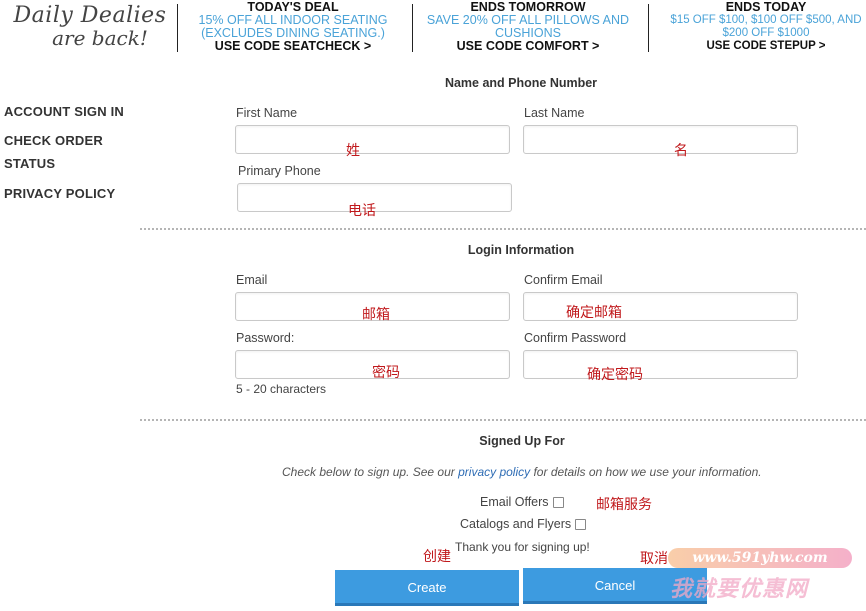  I want to click on annotation-create: 创建, so click(437, 556).